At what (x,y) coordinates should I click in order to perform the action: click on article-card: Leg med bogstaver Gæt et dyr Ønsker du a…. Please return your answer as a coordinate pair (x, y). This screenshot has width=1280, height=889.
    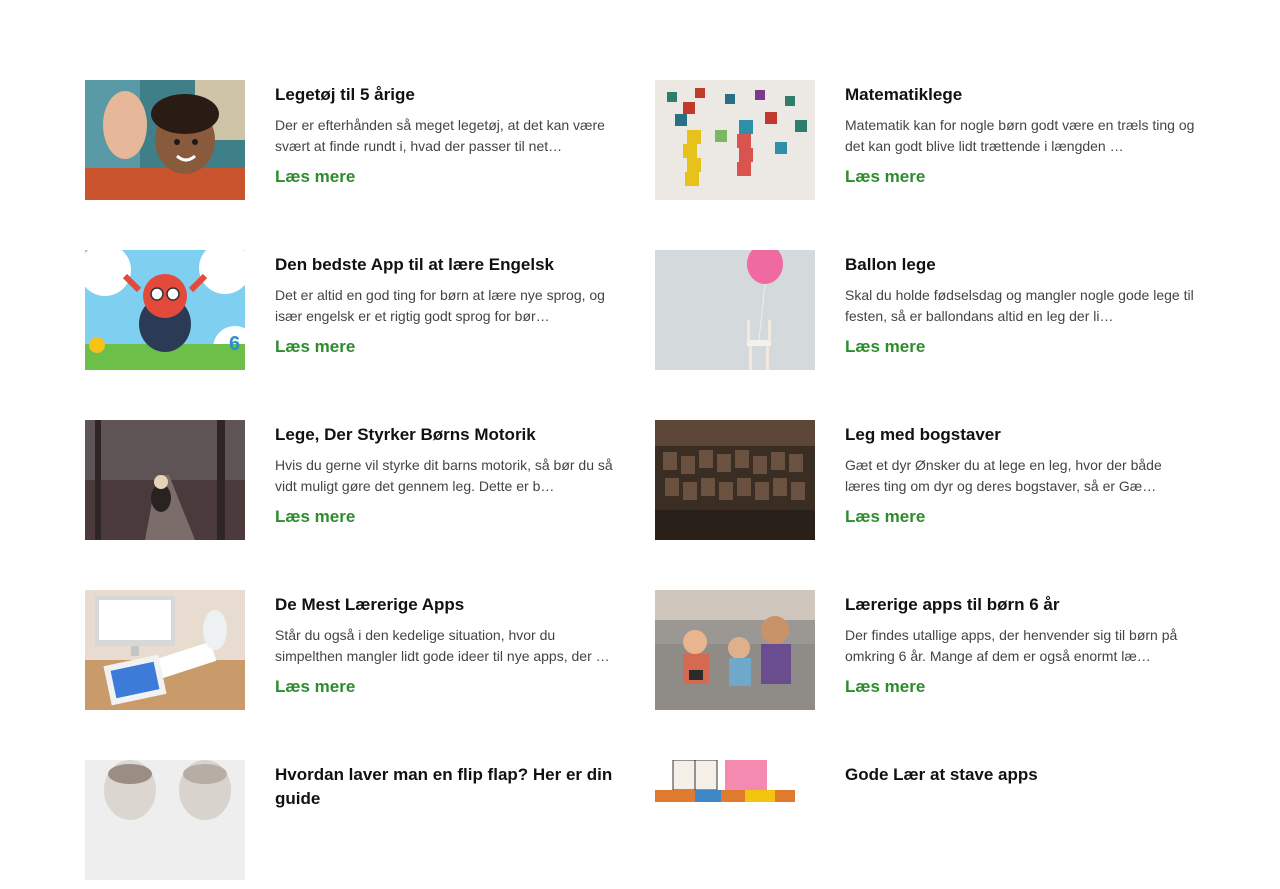
    Looking at the image, I should click on (925, 480).